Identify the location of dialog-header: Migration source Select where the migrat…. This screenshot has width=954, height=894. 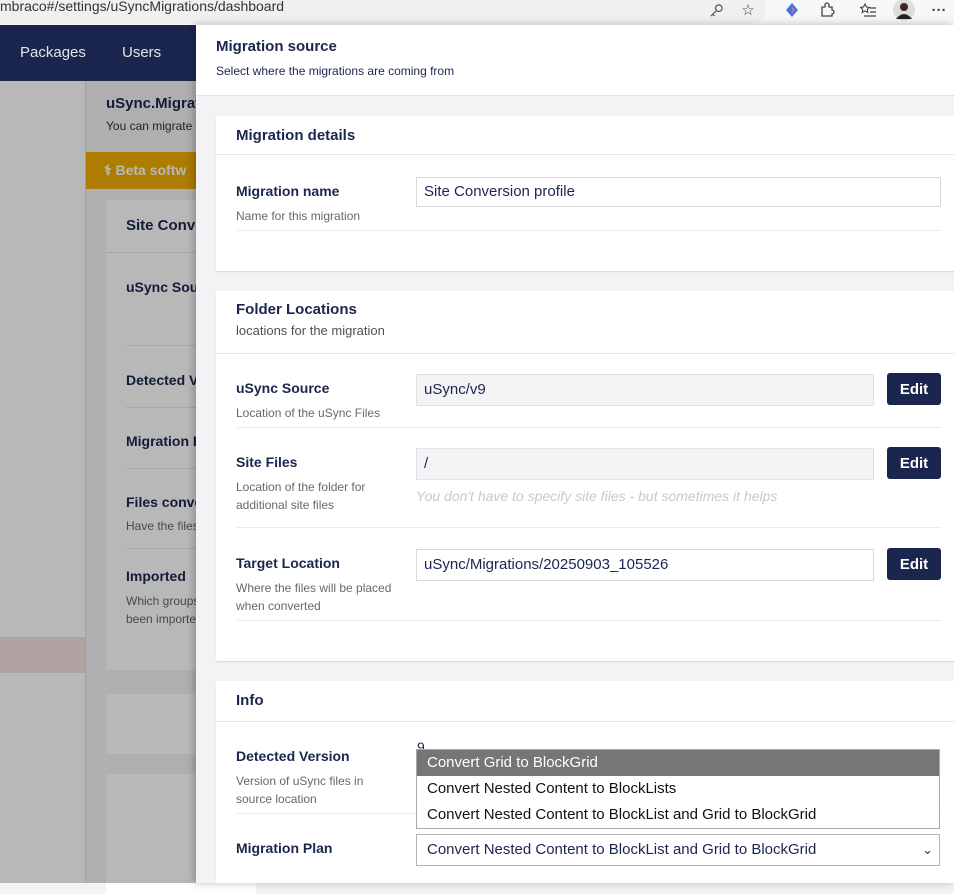
(575, 60).